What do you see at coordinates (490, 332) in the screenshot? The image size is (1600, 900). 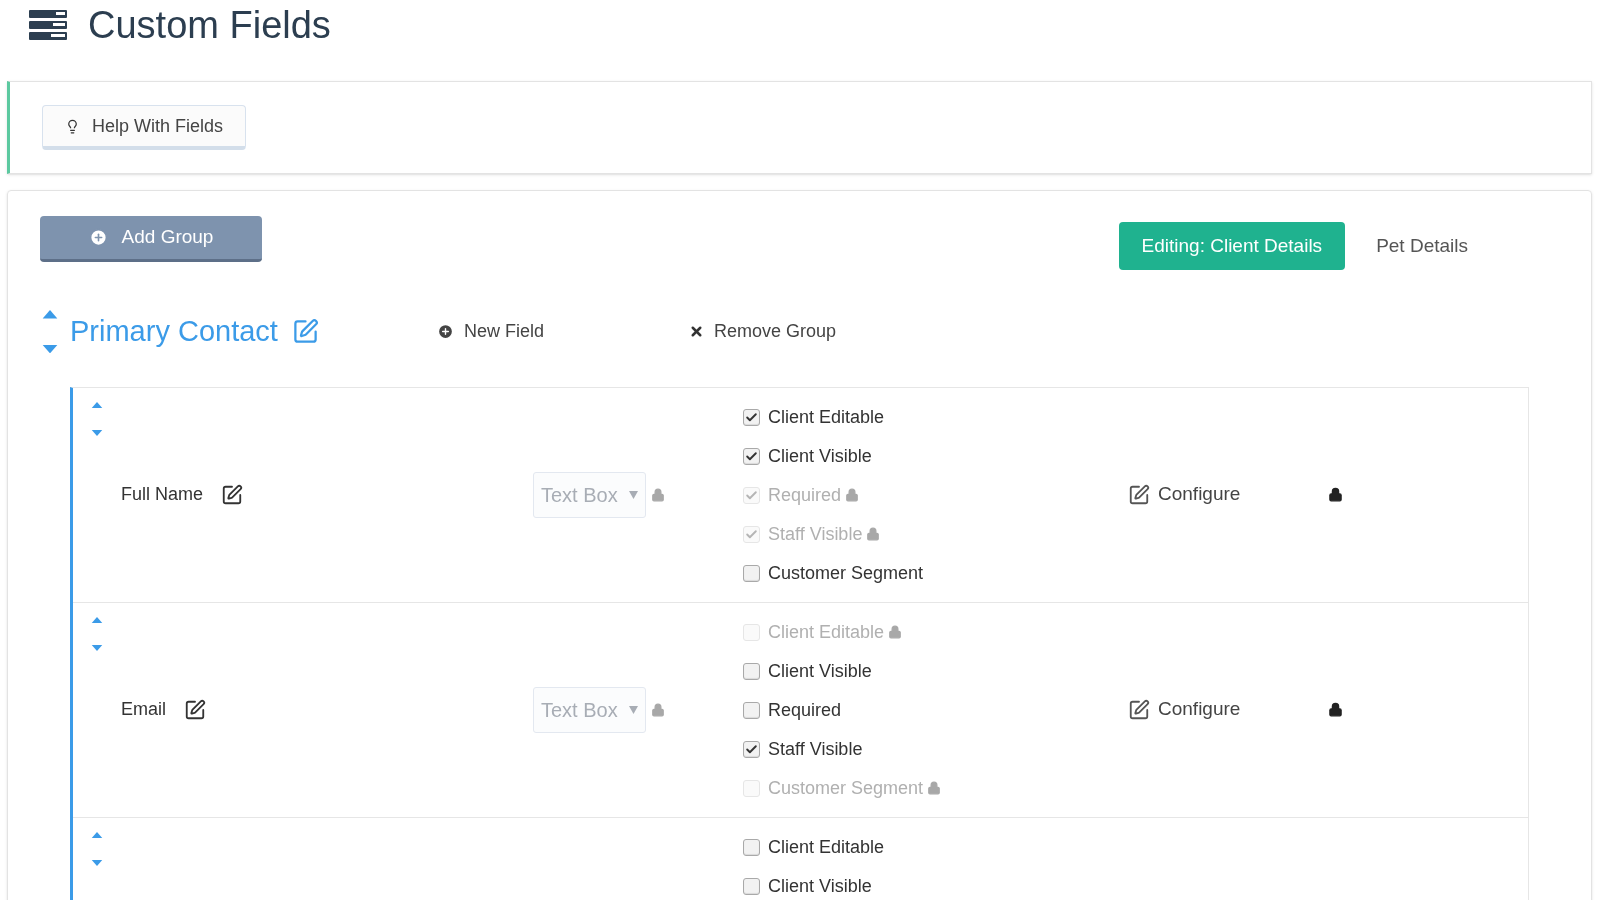 I see `new-field-button: New Field` at bounding box center [490, 332].